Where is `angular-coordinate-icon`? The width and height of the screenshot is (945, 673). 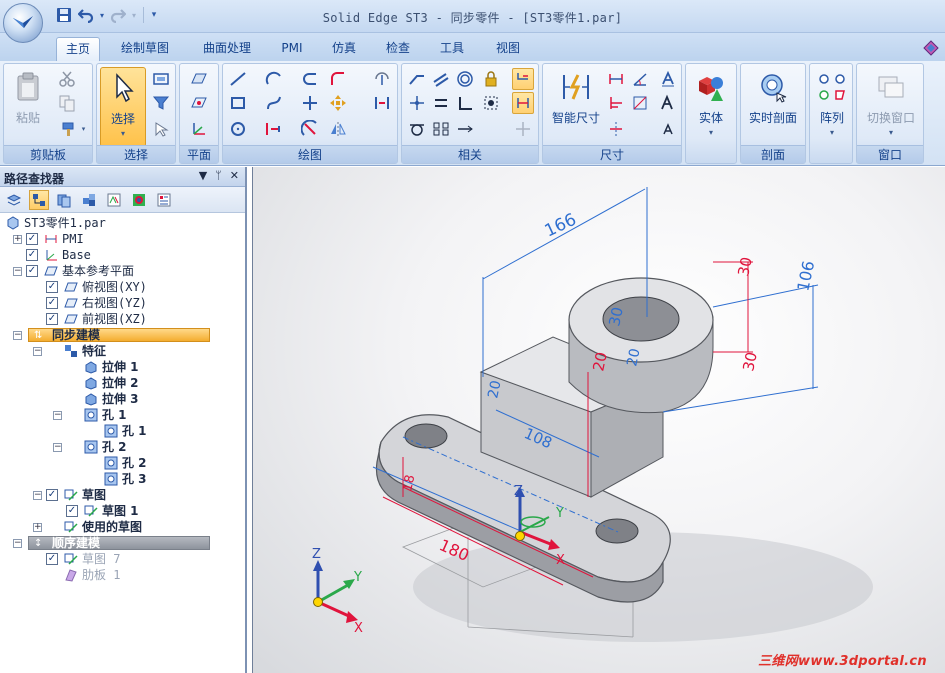 angular-coordinate-icon is located at coordinates (640, 103).